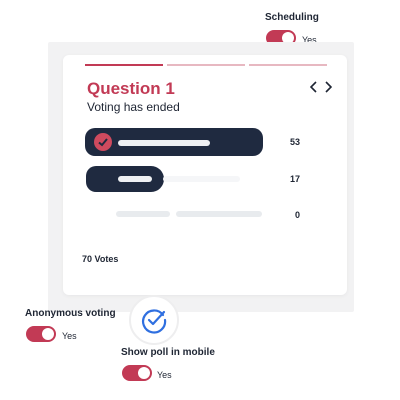 The height and width of the screenshot is (400, 400). Describe the element at coordinates (133, 107) in the screenshot. I see `voting-status: Voting has ended` at that location.